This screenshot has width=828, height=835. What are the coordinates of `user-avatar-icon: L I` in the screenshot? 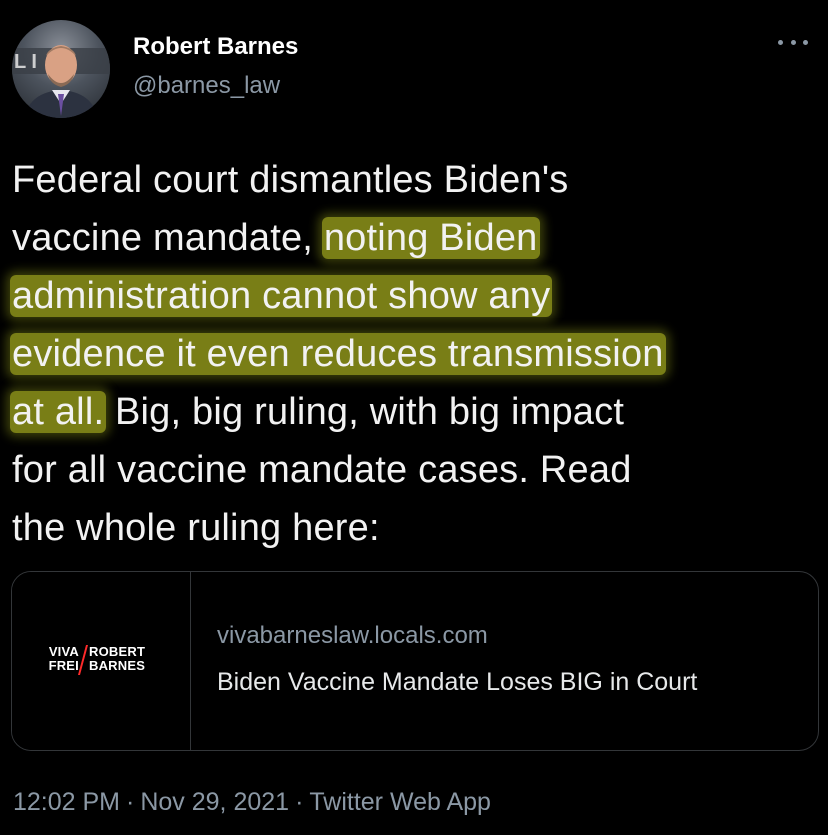 It's located at (61, 81).